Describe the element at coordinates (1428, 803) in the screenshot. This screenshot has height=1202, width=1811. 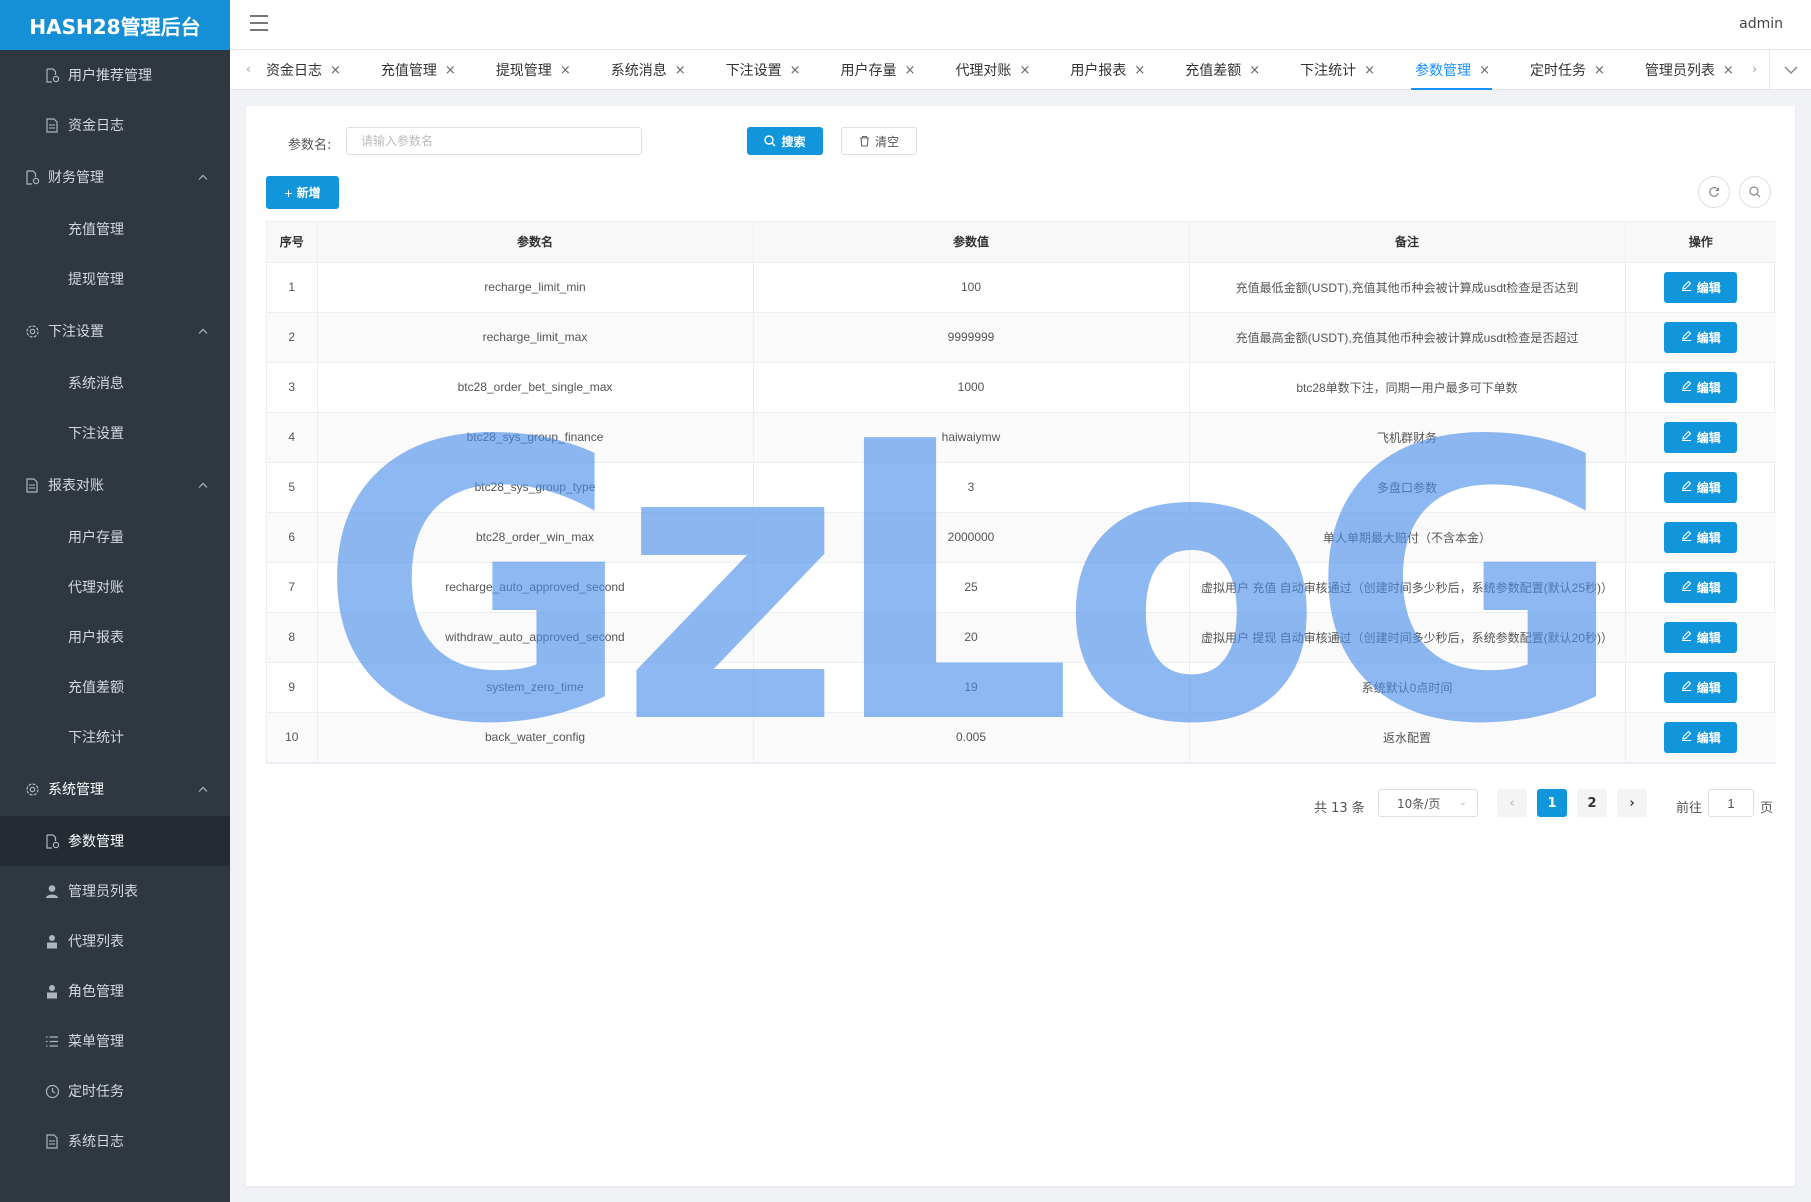
I see `page-size-select: 10条/页 ⌄` at that location.